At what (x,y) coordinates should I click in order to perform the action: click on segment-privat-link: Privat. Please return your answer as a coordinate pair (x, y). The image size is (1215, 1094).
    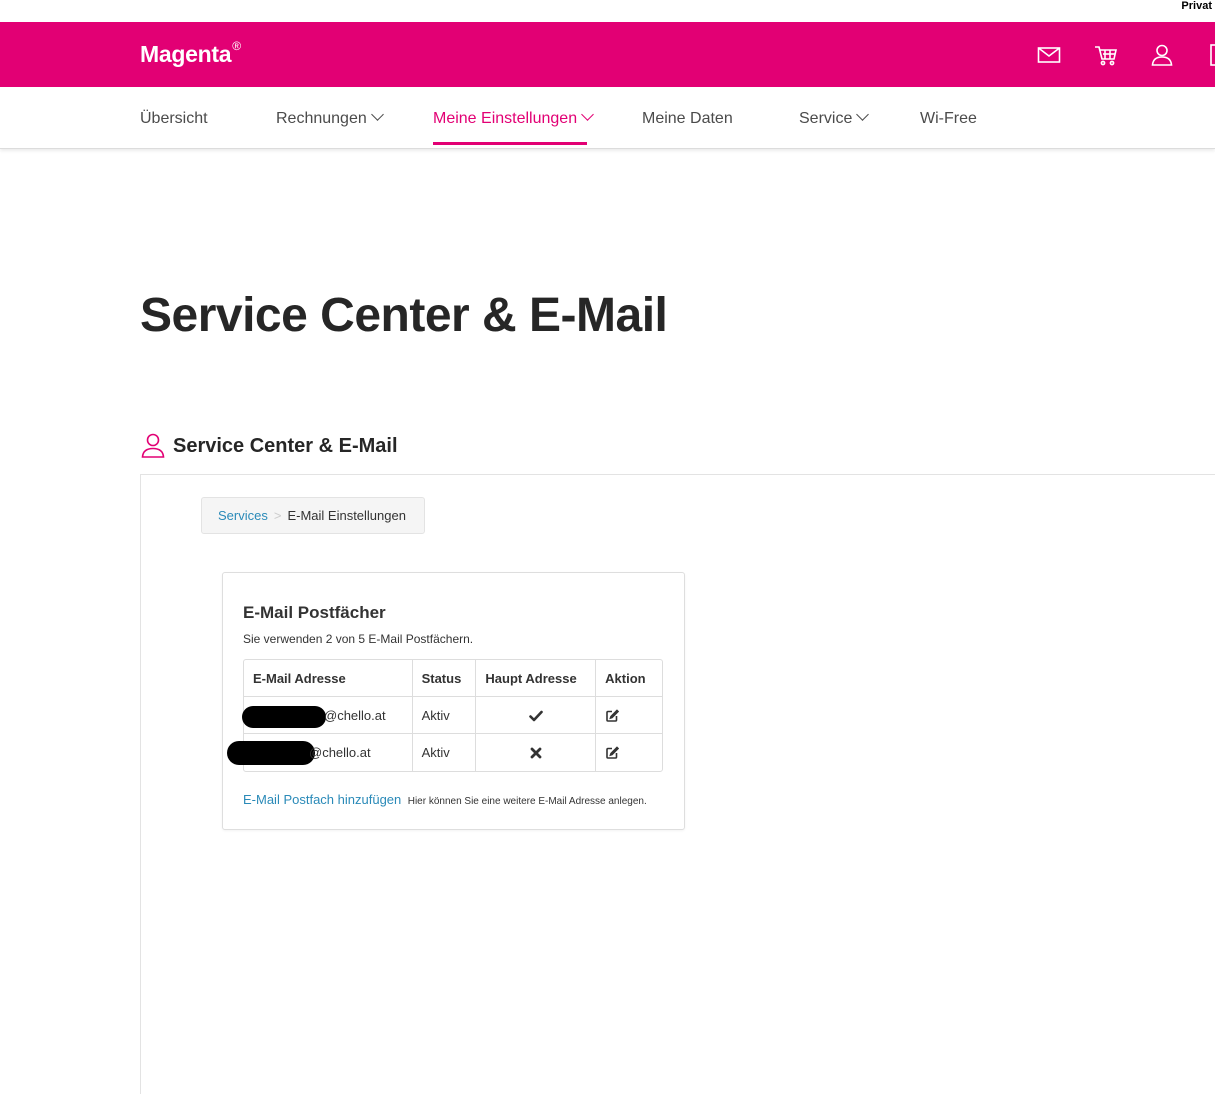
    Looking at the image, I should click on (1196, 6).